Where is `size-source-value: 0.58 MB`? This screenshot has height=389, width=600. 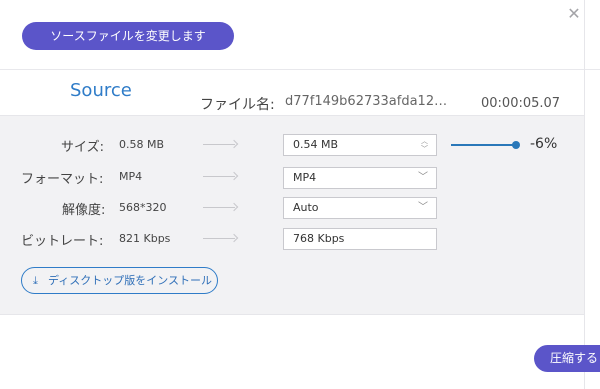 size-source-value: 0.58 MB is located at coordinates (142, 144).